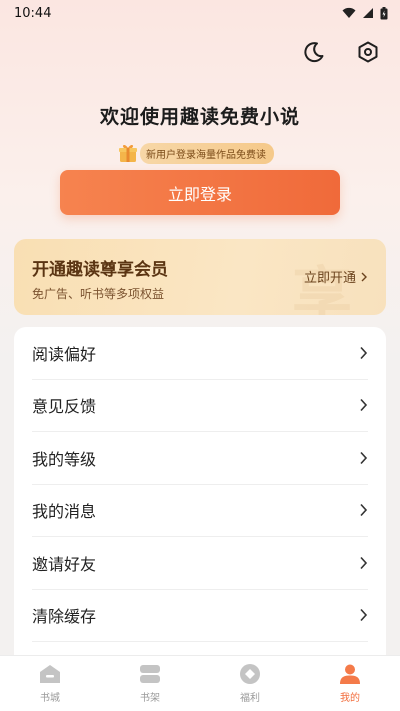 The height and width of the screenshot is (711, 400). Describe the element at coordinates (207, 153) in the screenshot. I see `promo-text: 新用户登录海量作品免费读` at that location.